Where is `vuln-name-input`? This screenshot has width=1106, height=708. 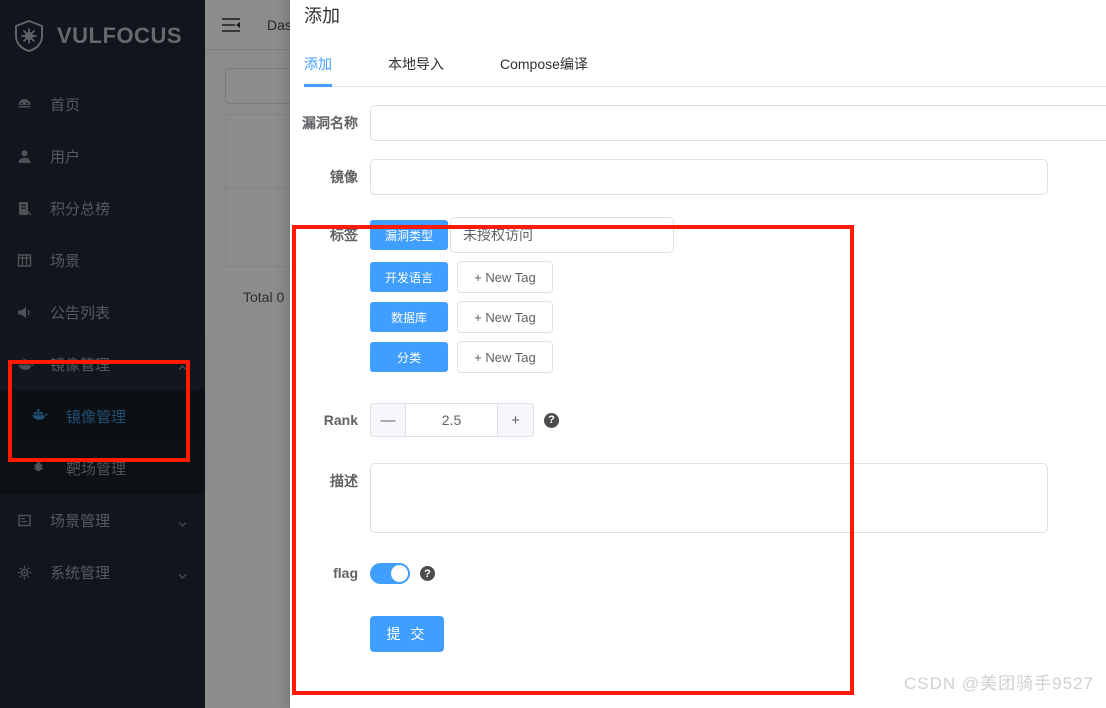 vuln-name-input is located at coordinates (738, 123).